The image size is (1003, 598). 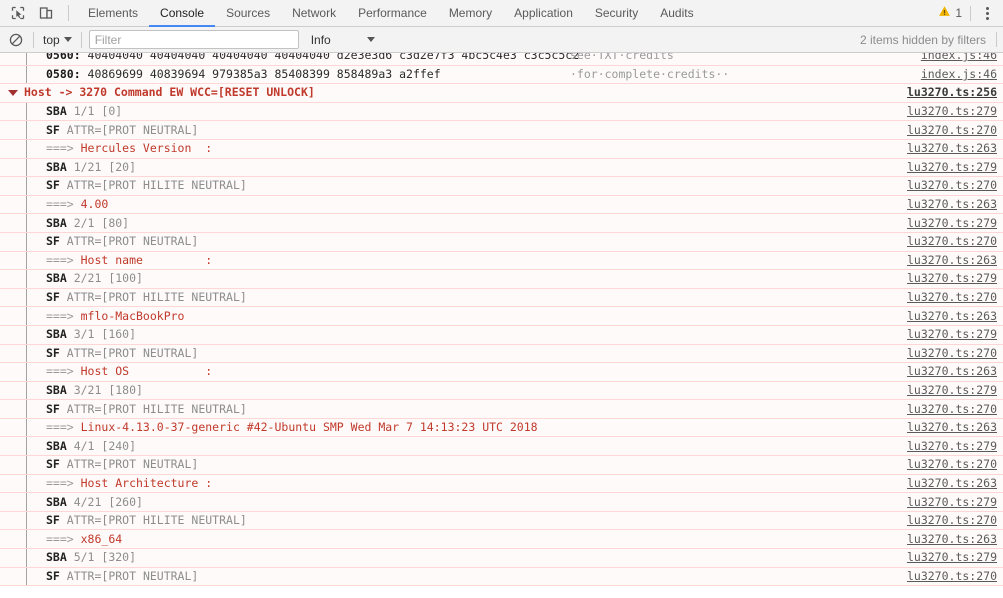 I want to click on order-value: 4/1 [240], so click(x=105, y=445).